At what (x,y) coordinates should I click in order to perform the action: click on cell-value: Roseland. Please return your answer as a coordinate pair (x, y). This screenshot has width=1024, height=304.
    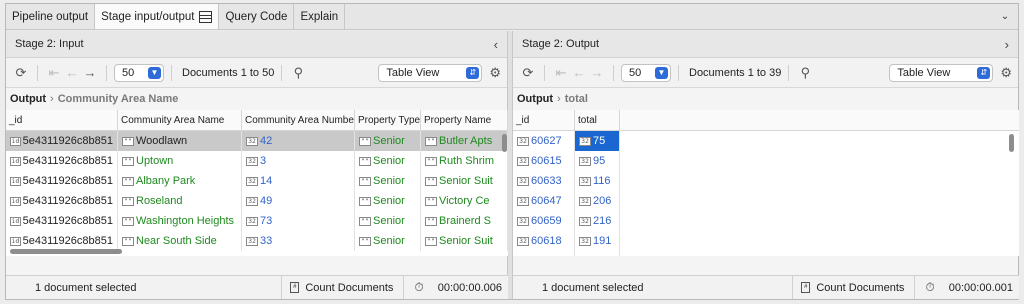
    Looking at the image, I should click on (159, 201).